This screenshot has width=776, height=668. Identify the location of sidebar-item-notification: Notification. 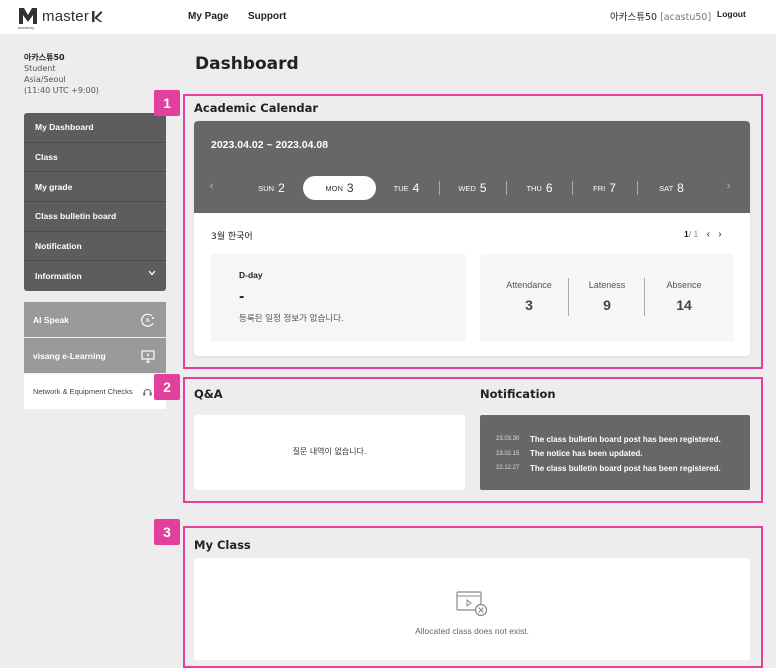
(95, 247).